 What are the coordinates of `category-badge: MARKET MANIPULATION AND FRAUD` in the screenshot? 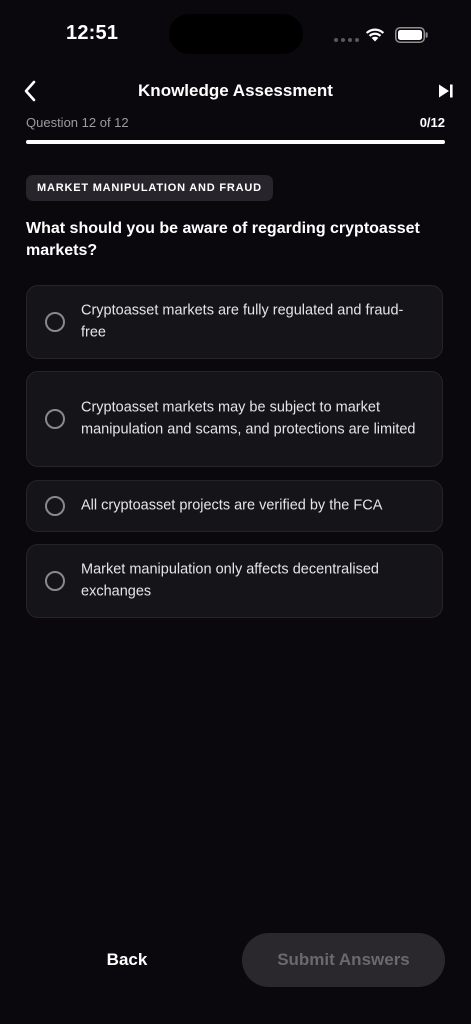 It's located at (149, 188).